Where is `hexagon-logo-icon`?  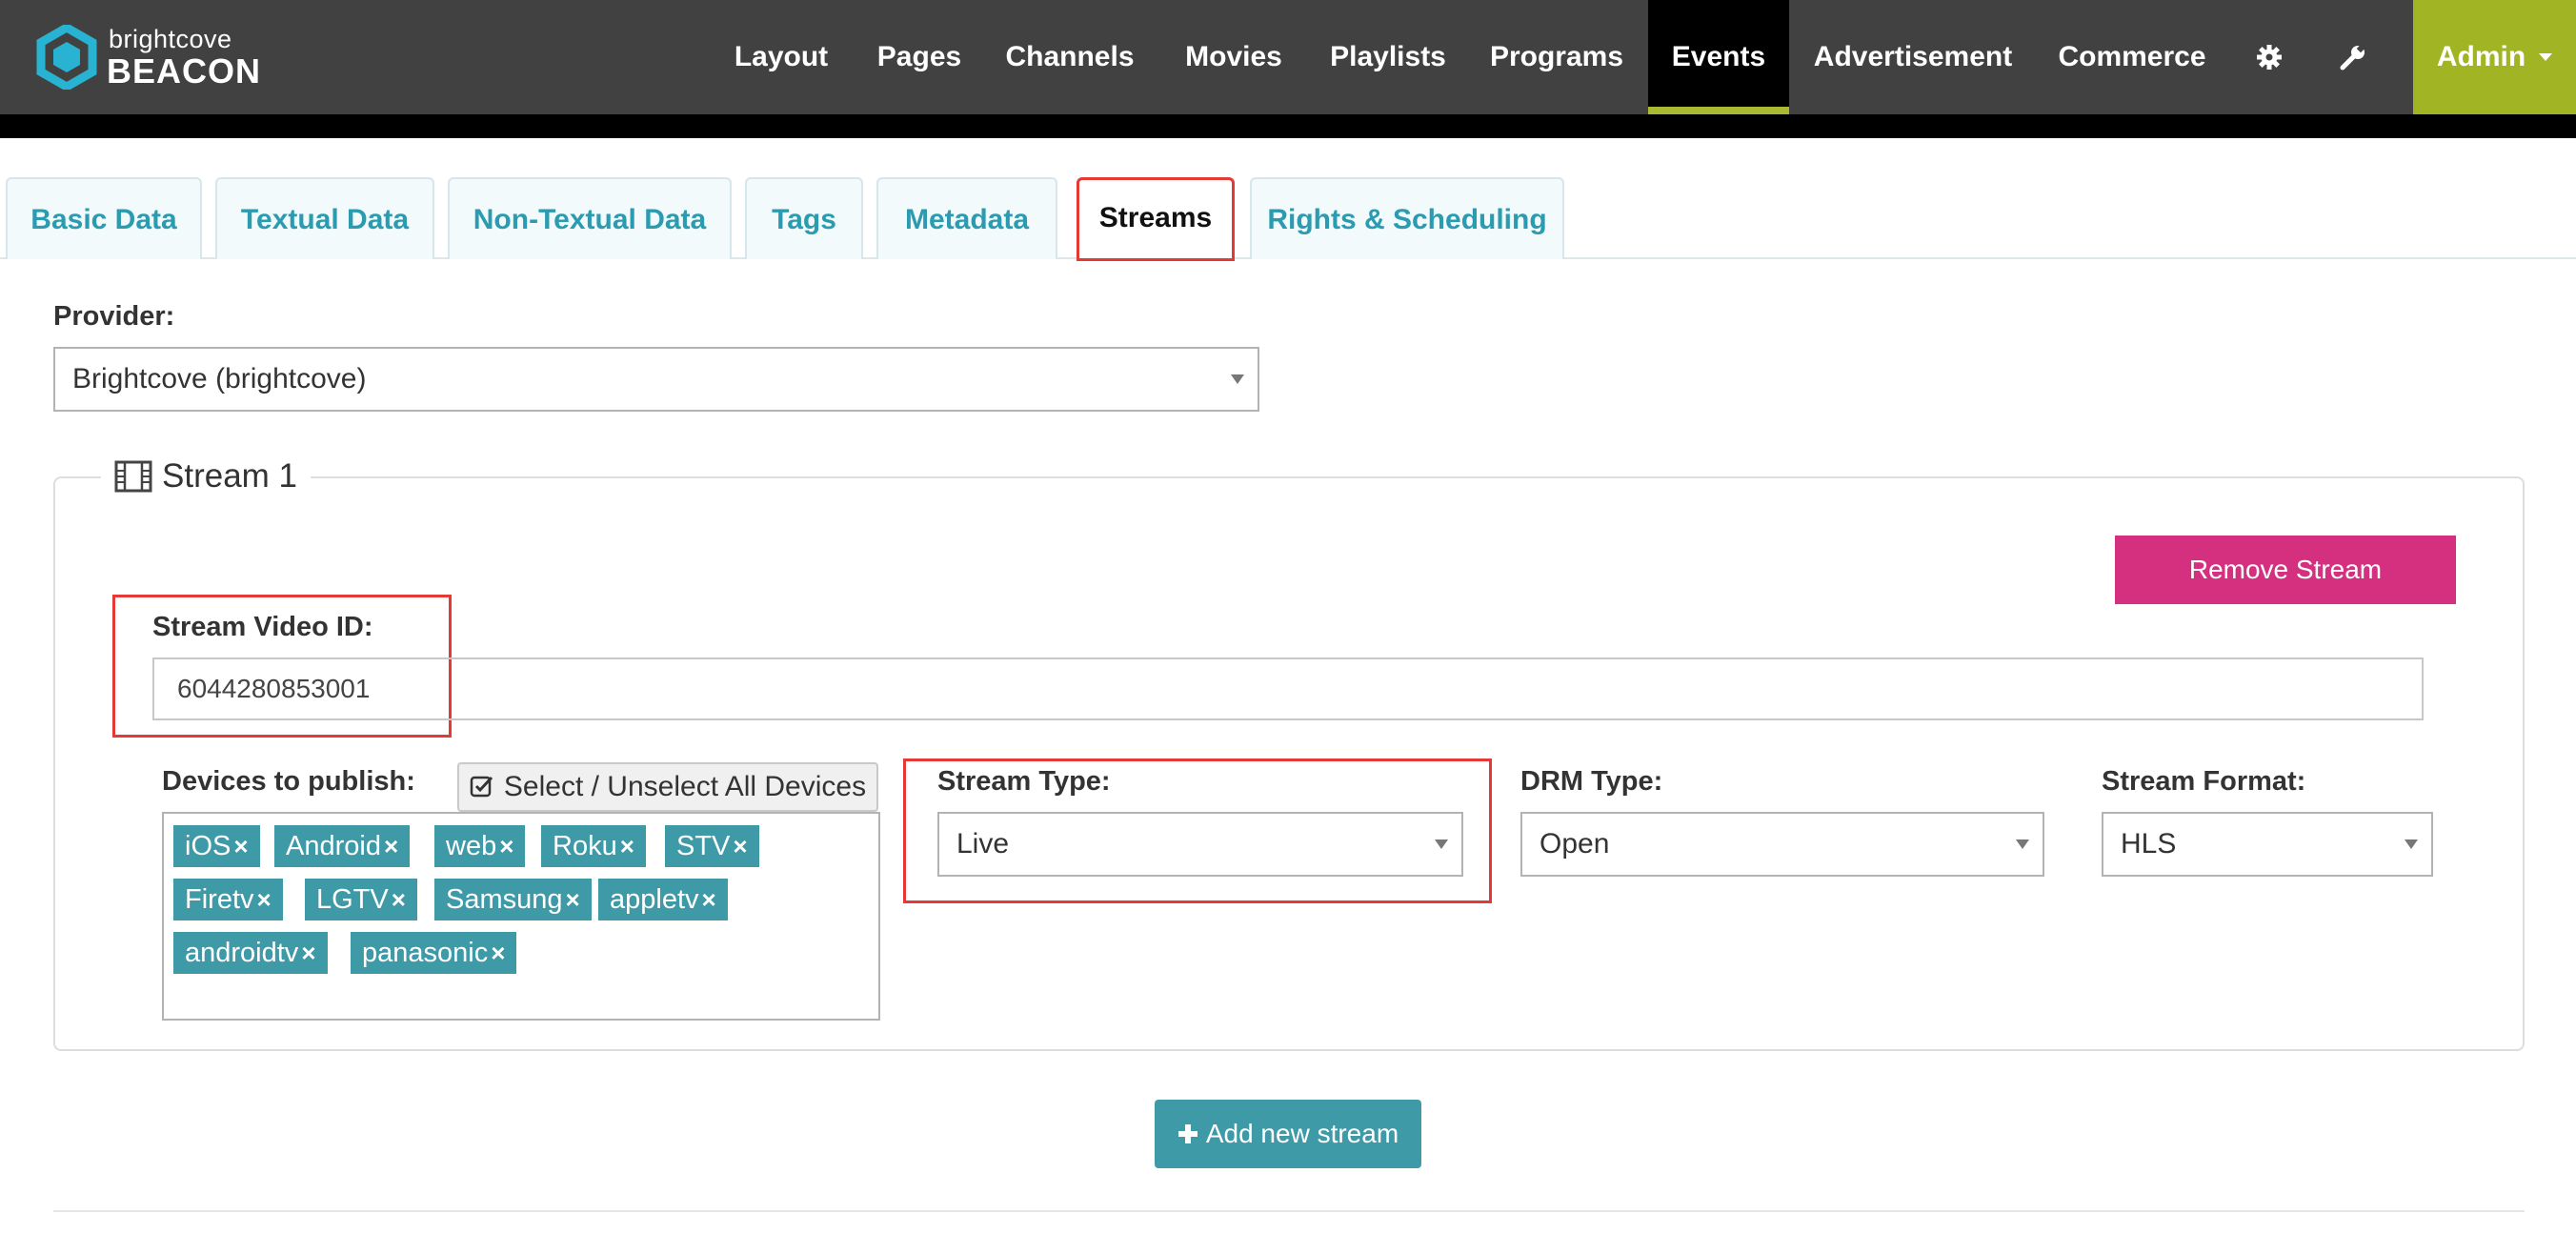
hexagon-logo-icon is located at coordinates (67, 58).